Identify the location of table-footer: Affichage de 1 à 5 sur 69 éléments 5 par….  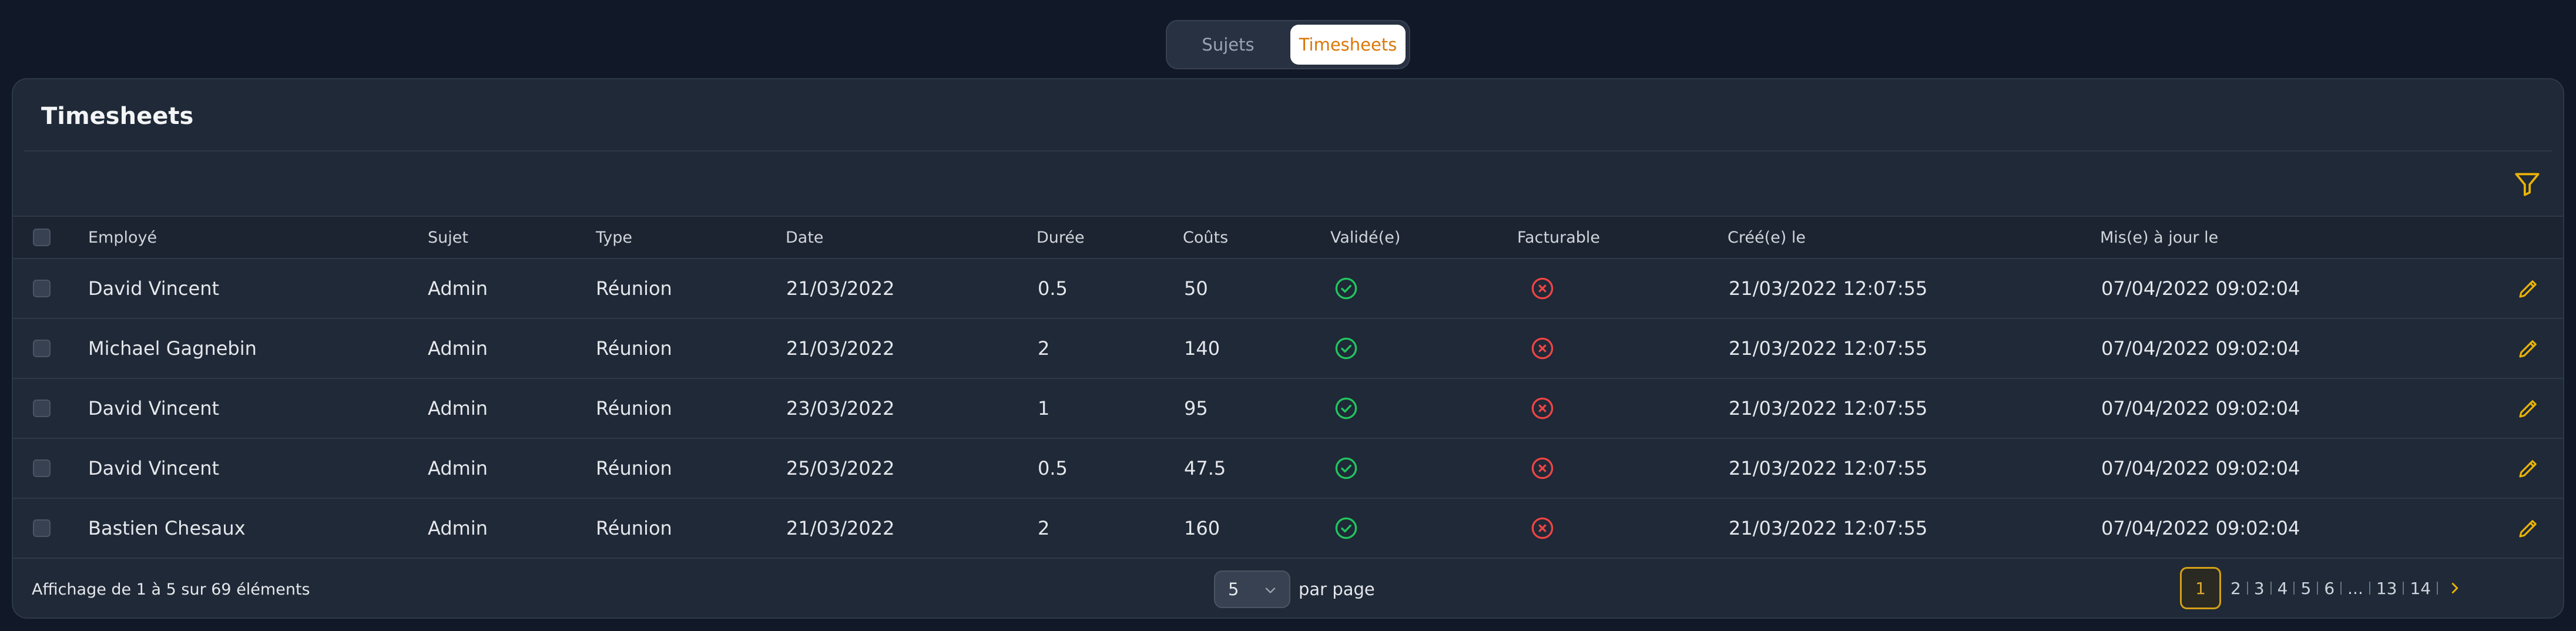
(1288, 588).